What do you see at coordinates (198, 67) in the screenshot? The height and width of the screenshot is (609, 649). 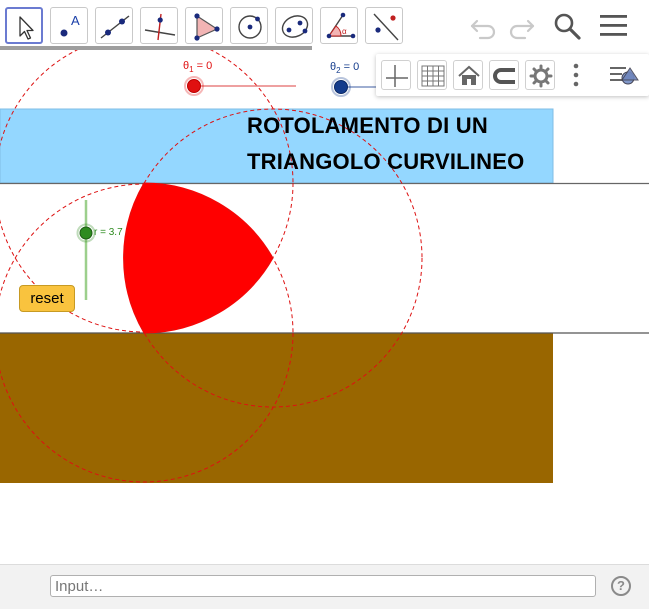 I see `theta1-label: θ1 = 0` at bounding box center [198, 67].